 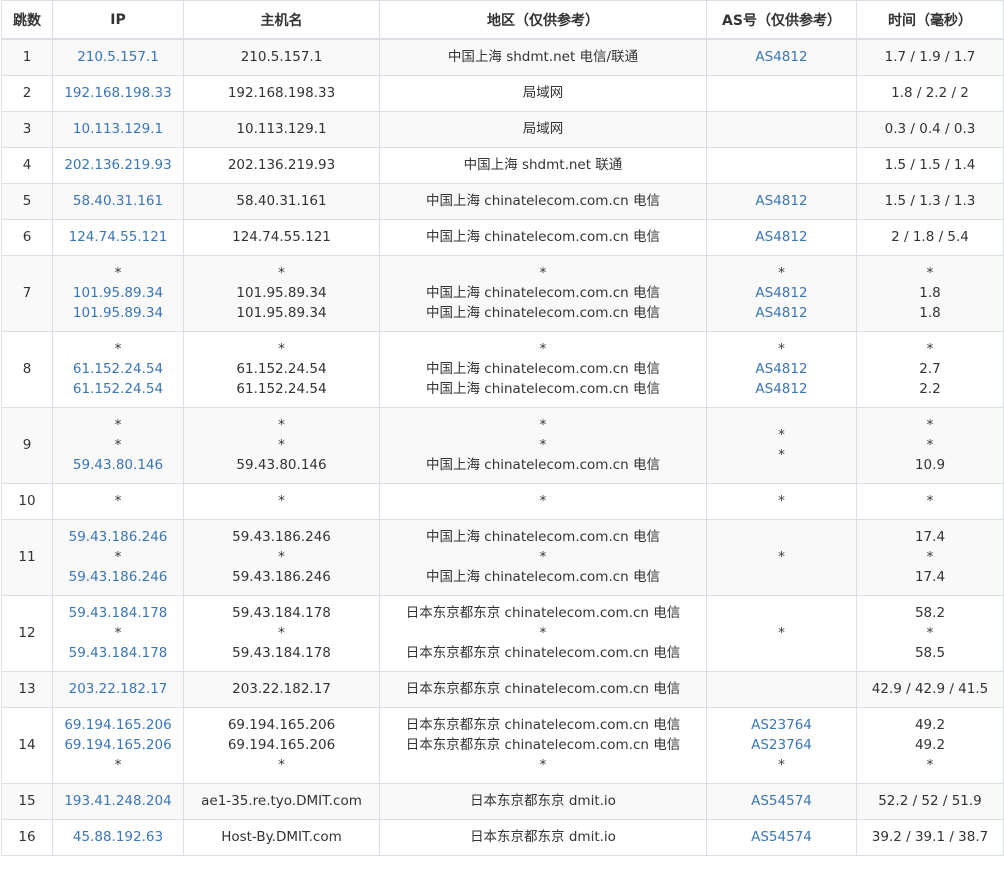 I want to click on hop-number: 6, so click(x=27, y=237).